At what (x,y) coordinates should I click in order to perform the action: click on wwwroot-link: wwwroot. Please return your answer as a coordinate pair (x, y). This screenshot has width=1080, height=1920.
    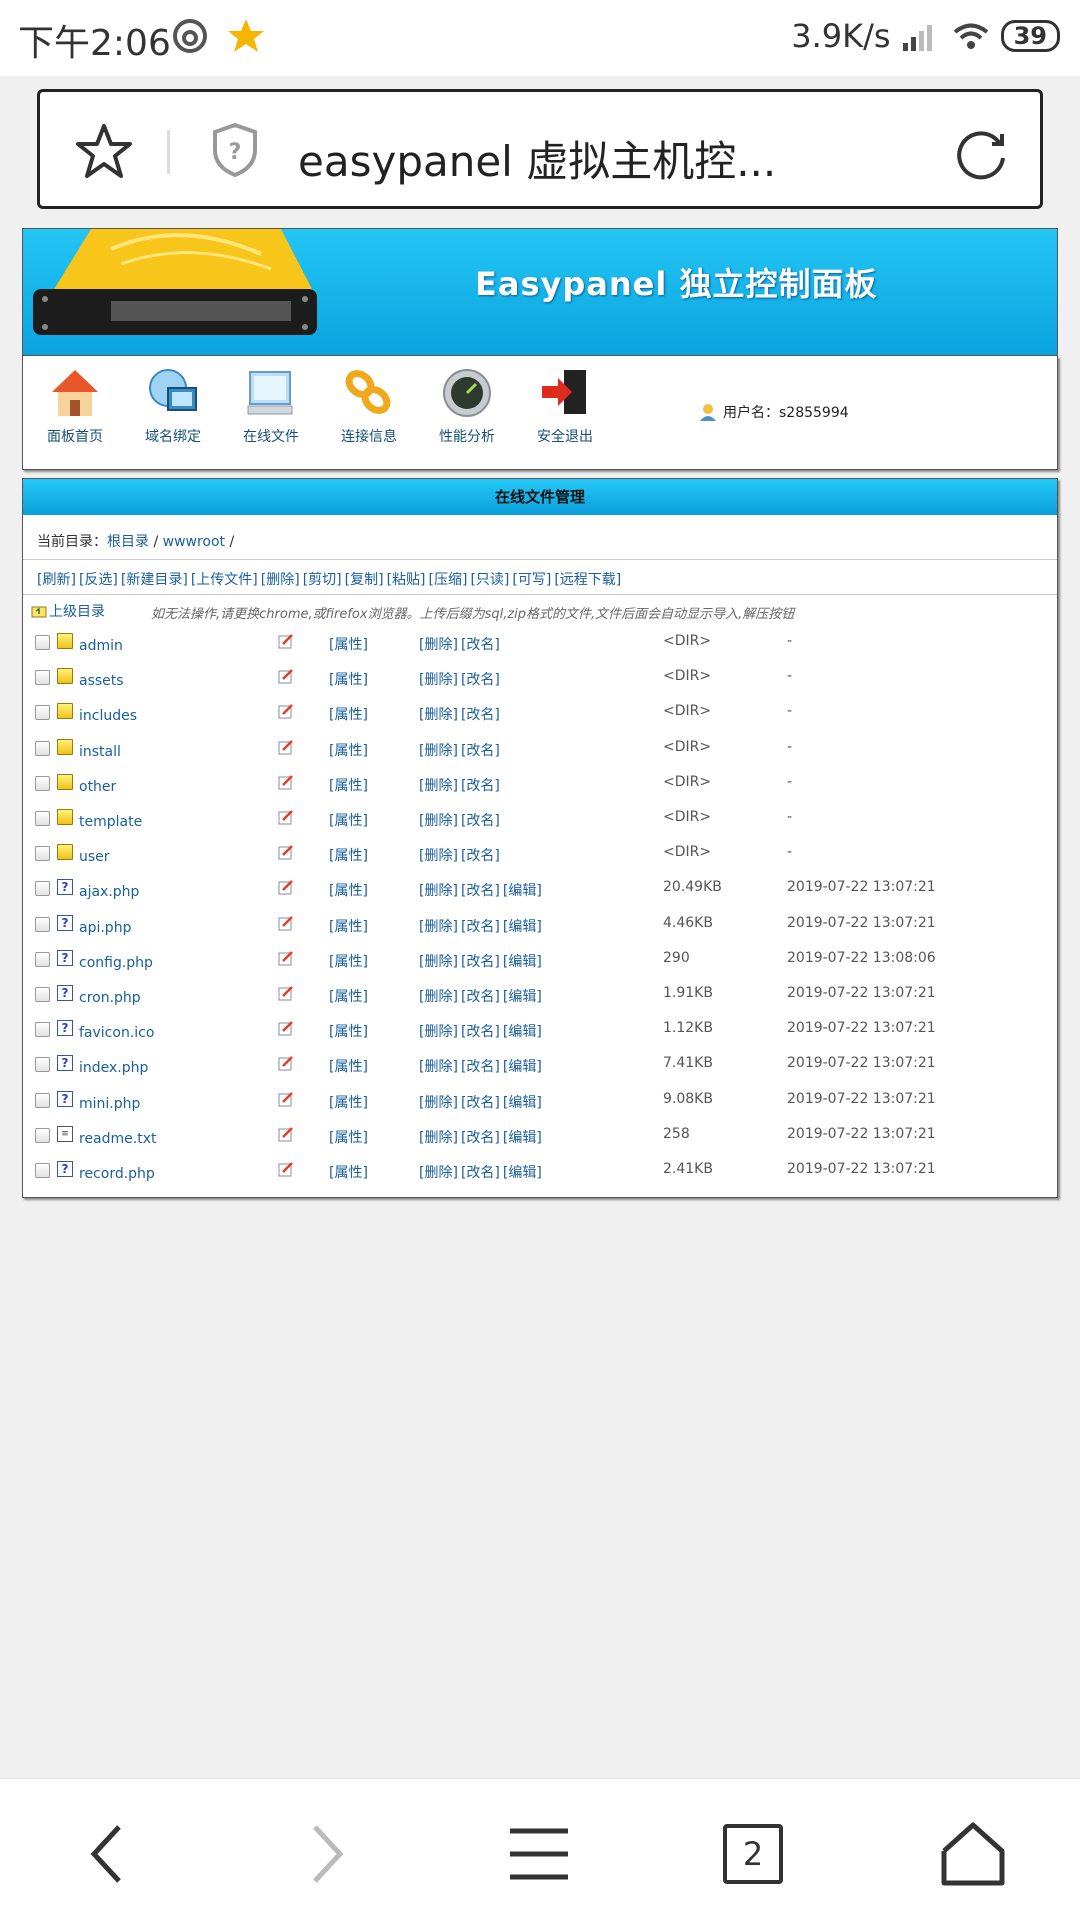
    Looking at the image, I should click on (194, 542).